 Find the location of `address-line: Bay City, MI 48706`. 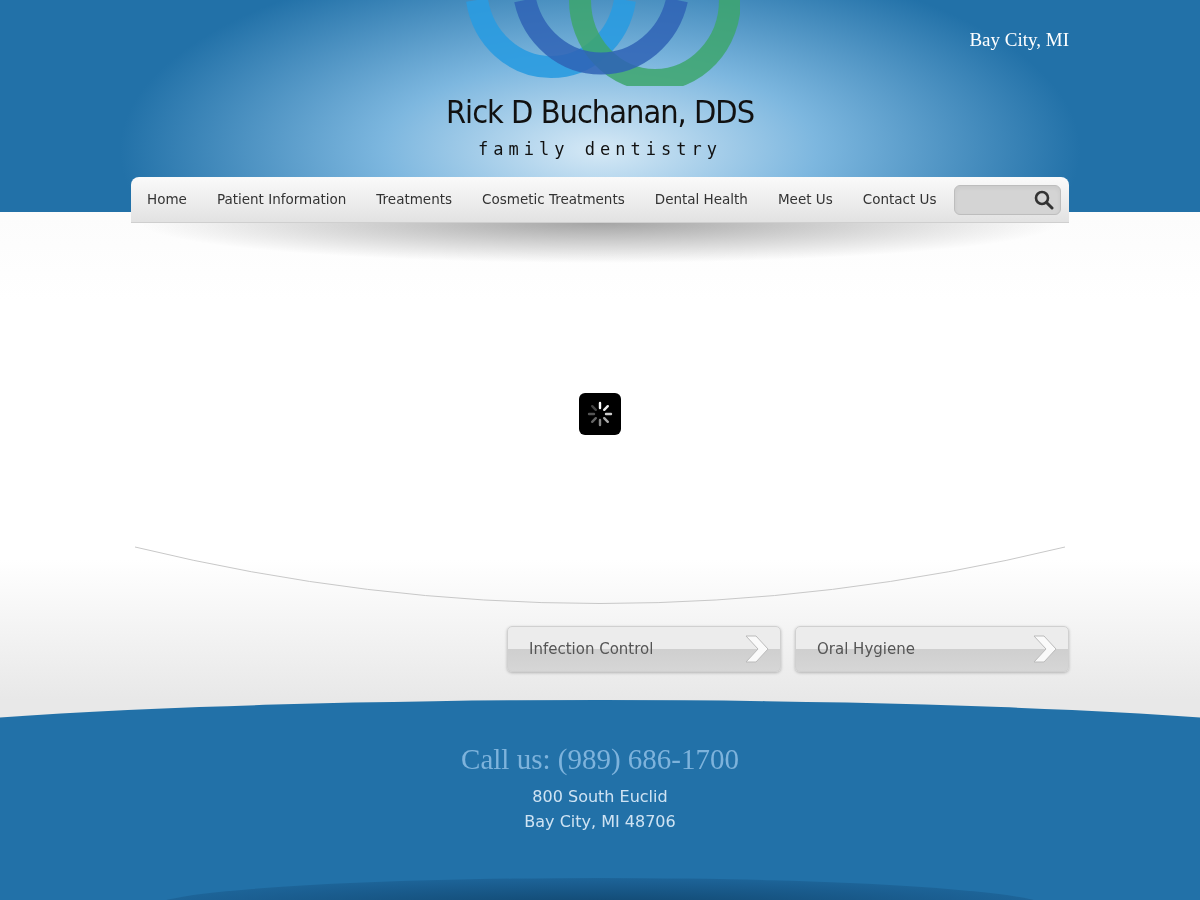

address-line: Bay City, MI 48706 is located at coordinates (600, 822).